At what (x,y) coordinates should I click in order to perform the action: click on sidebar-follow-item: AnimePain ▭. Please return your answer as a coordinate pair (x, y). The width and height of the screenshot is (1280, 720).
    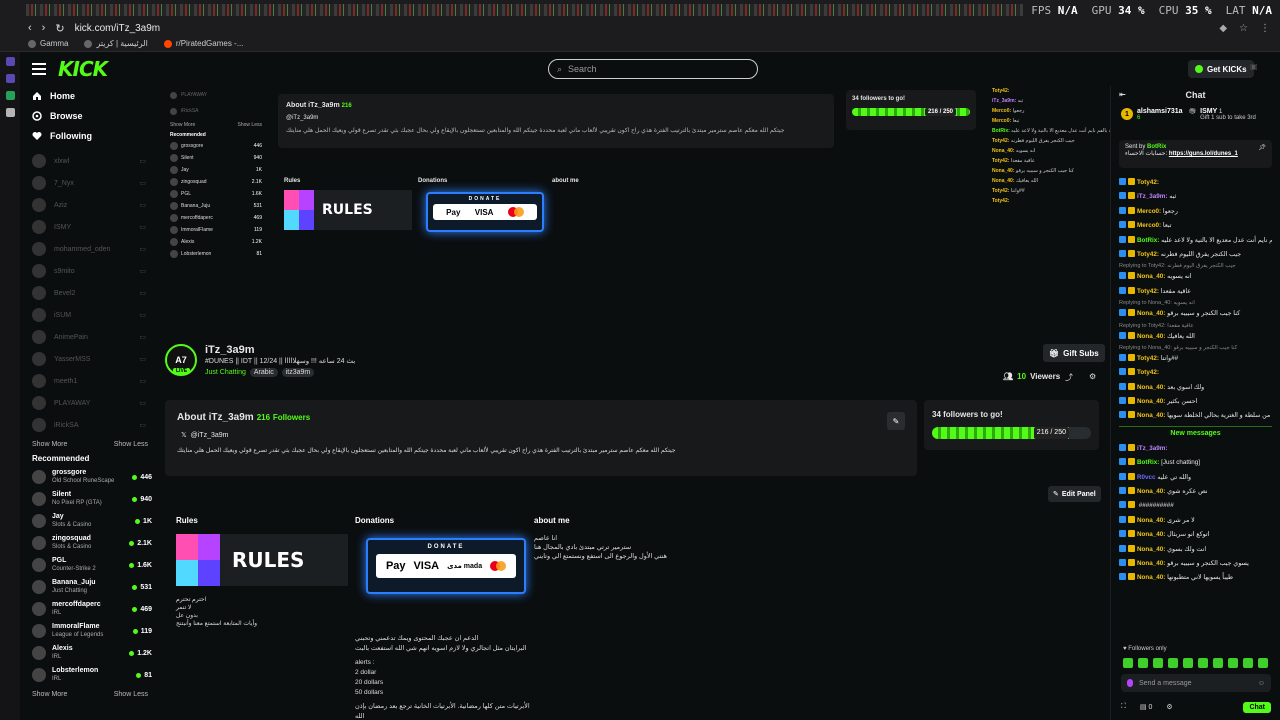
    Looking at the image, I should click on (90, 337).